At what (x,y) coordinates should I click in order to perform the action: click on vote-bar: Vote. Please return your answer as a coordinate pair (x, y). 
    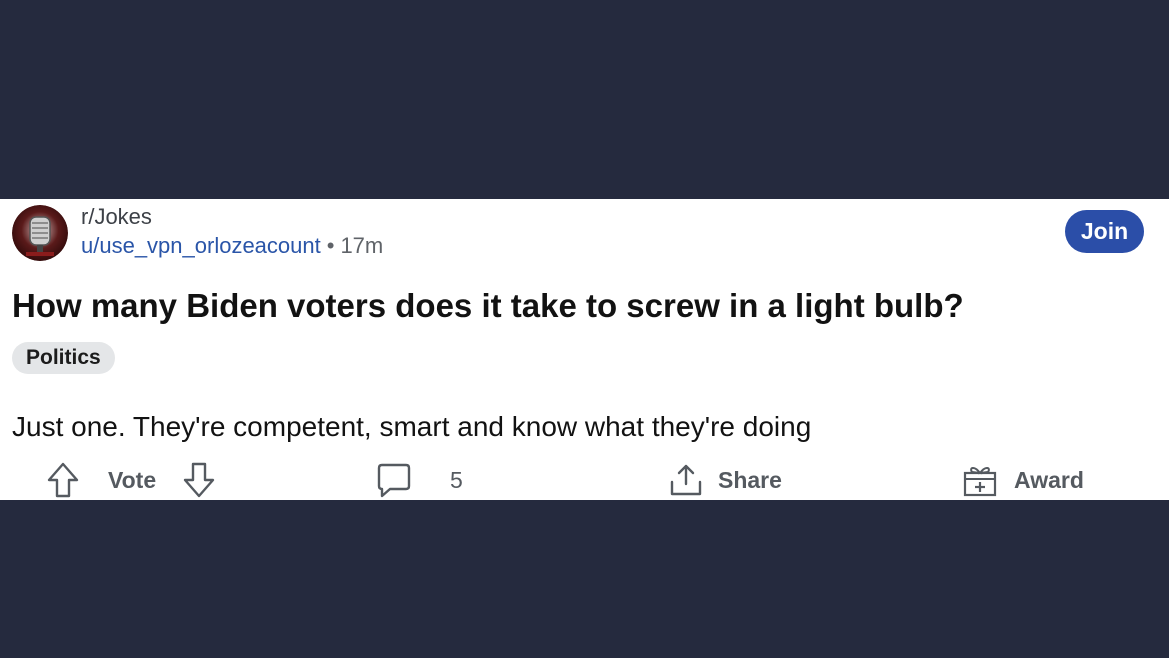
    Looking at the image, I should click on (131, 480).